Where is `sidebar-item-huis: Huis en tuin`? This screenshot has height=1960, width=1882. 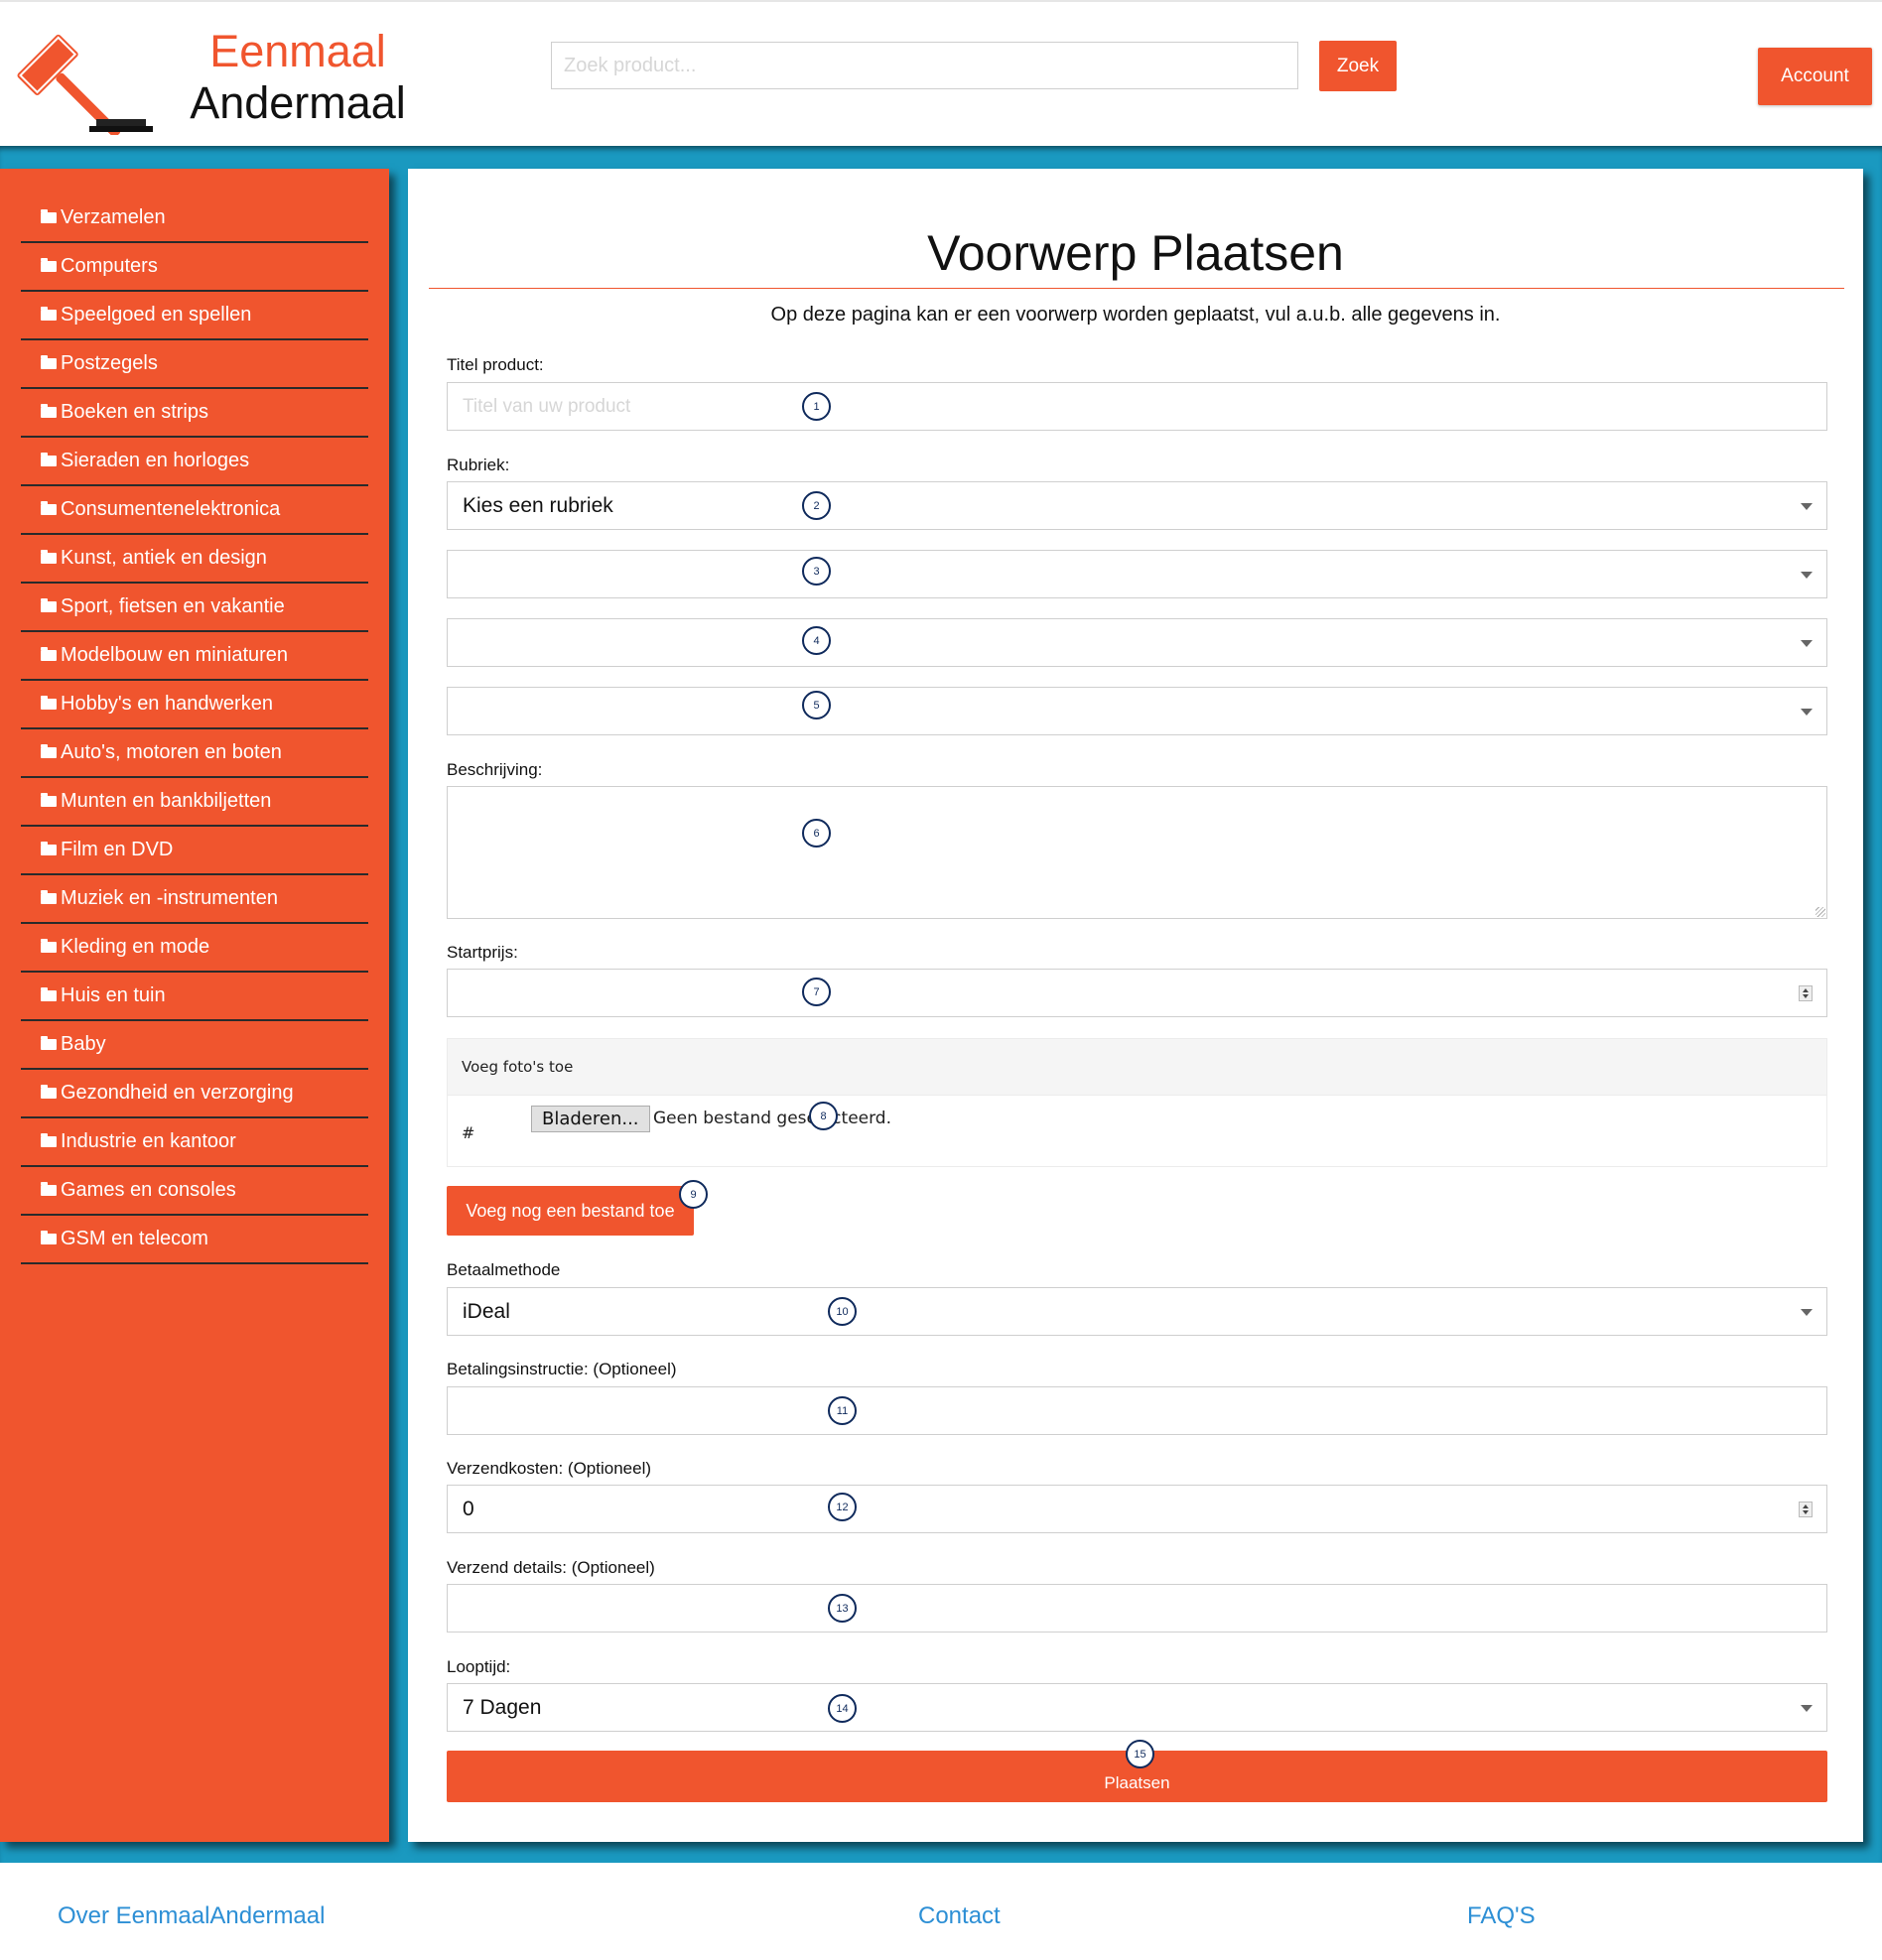 sidebar-item-huis: Huis en tuin is located at coordinates (195, 997).